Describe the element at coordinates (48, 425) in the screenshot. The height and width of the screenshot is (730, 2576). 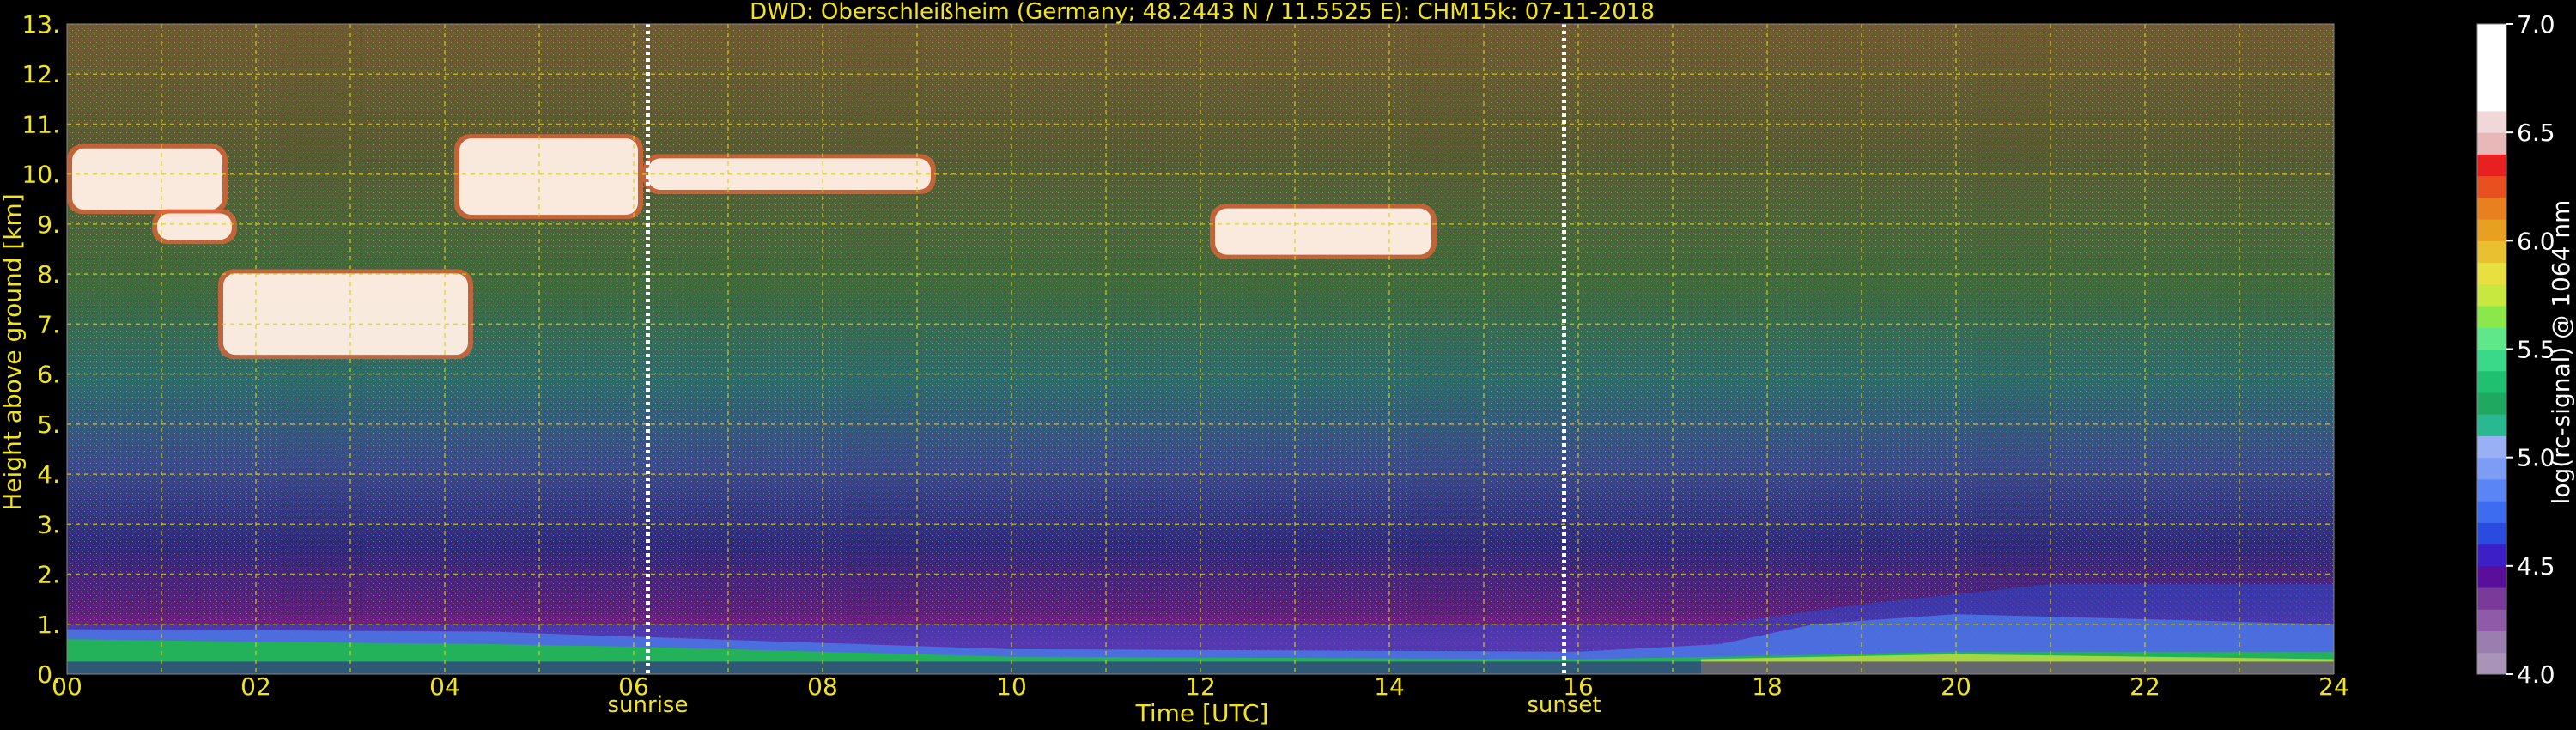
I see `y-tick-label: 5.` at that location.